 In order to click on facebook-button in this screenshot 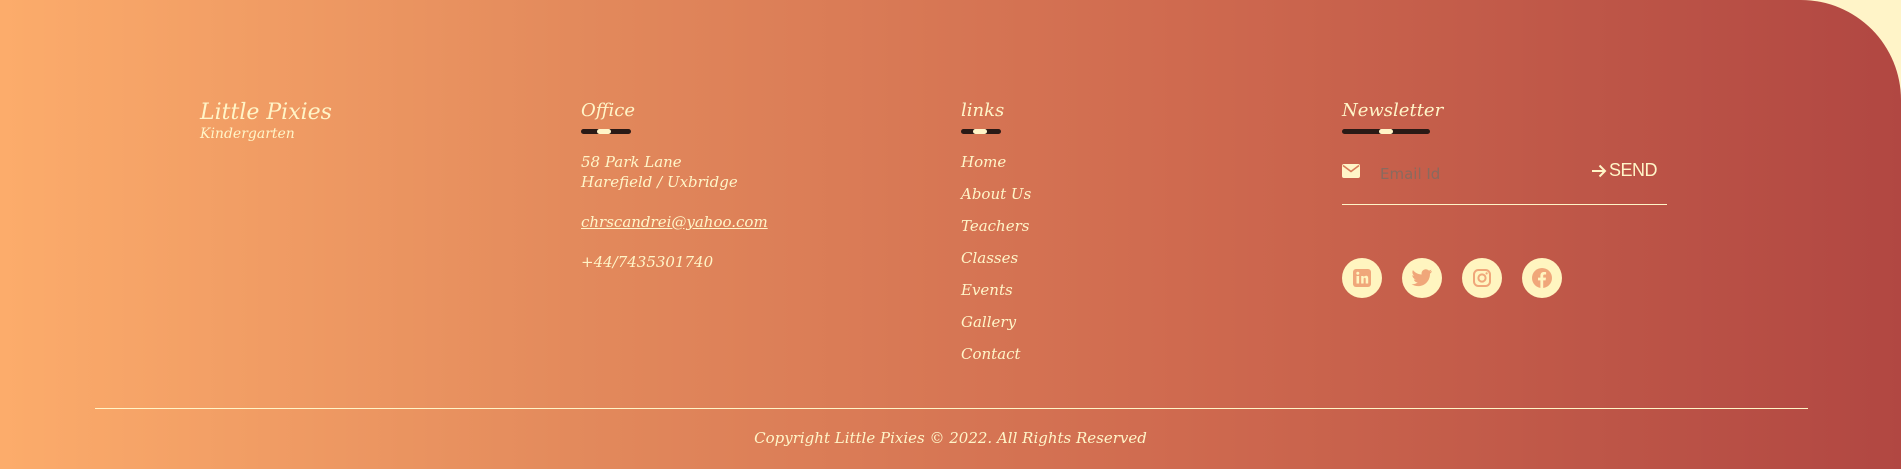, I will do `click(1542, 278)`.